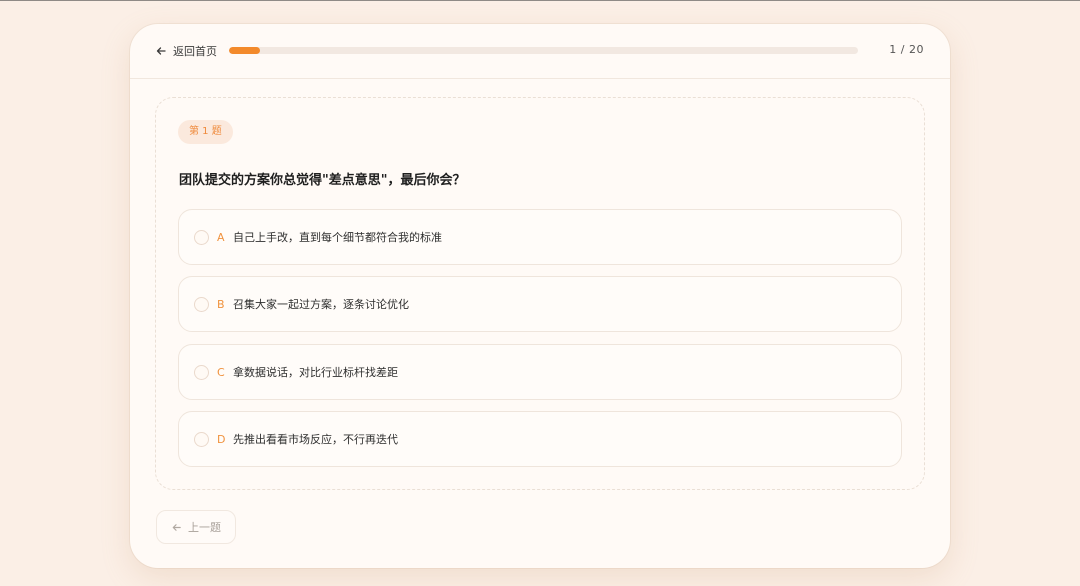  I want to click on option-text: 先推出看看市场反应，不行再迭代, so click(315, 439).